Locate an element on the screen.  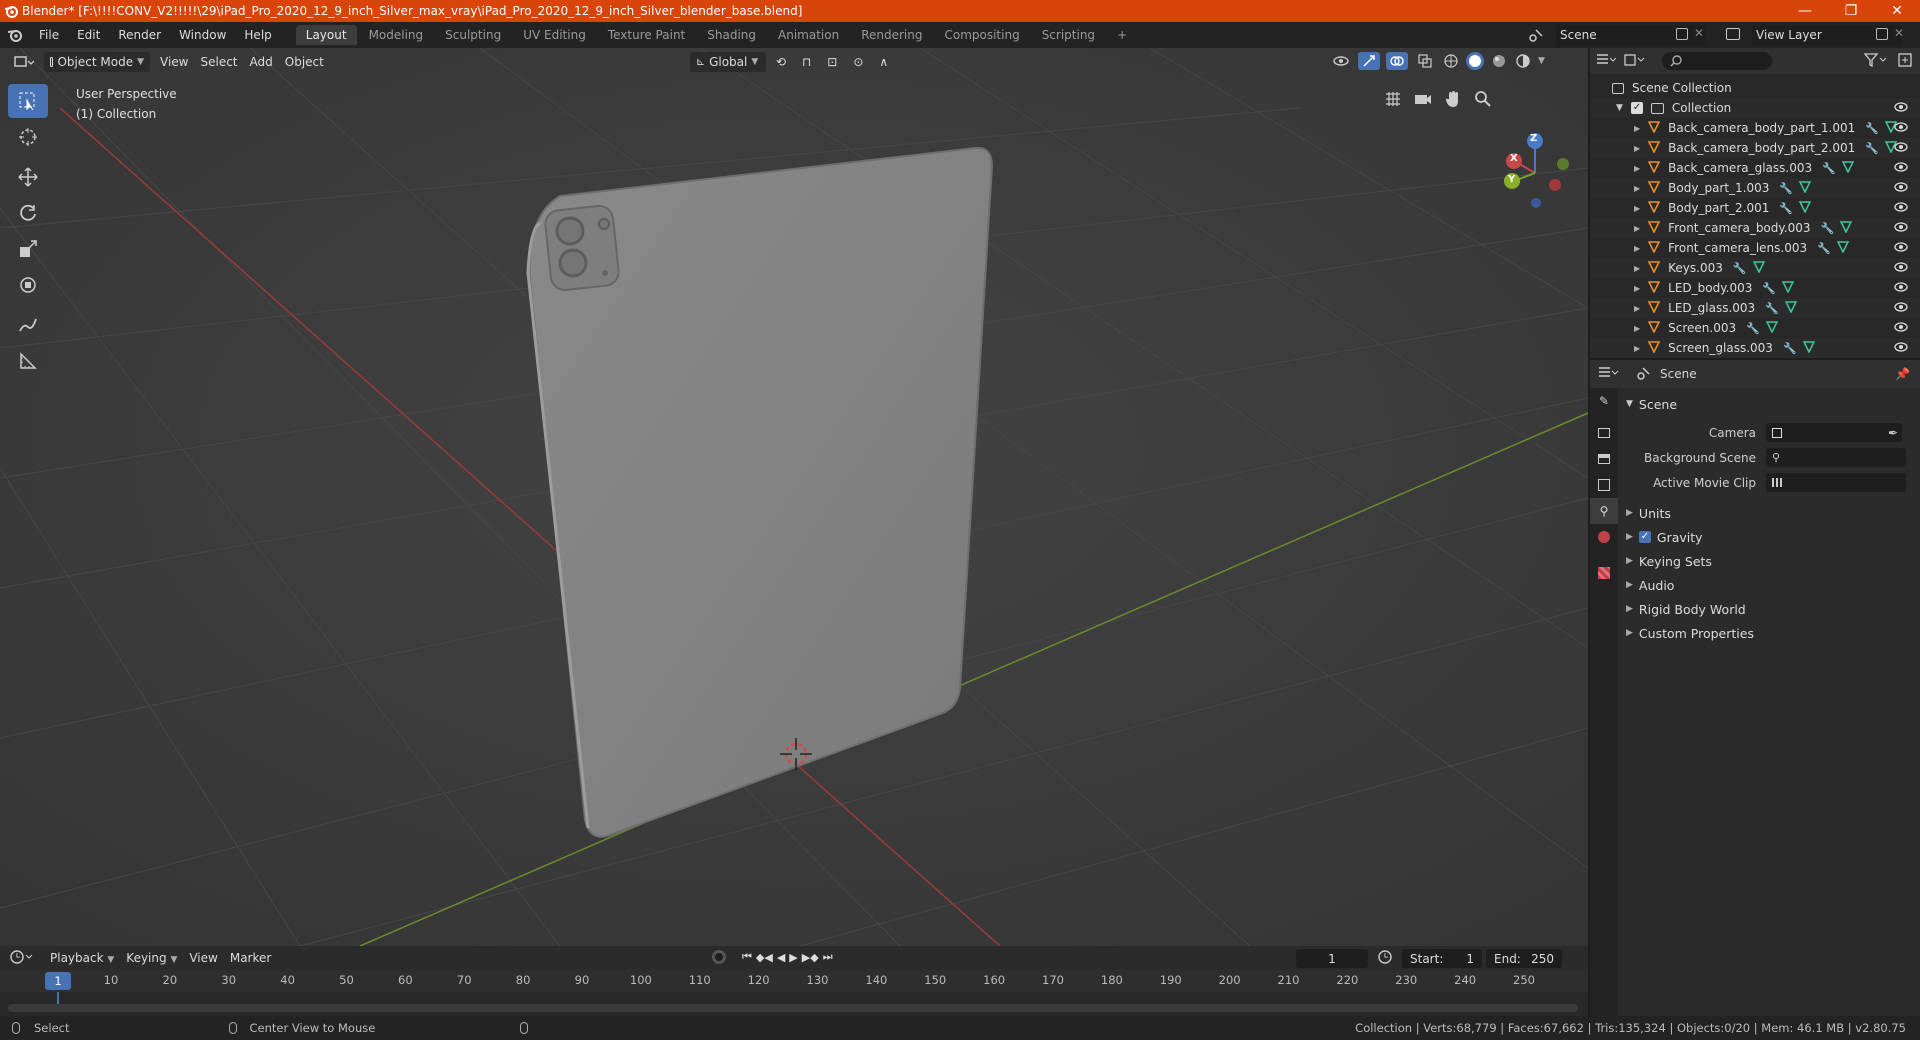
pivot-point-button: ⟲ is located at coordinates (781, 62).